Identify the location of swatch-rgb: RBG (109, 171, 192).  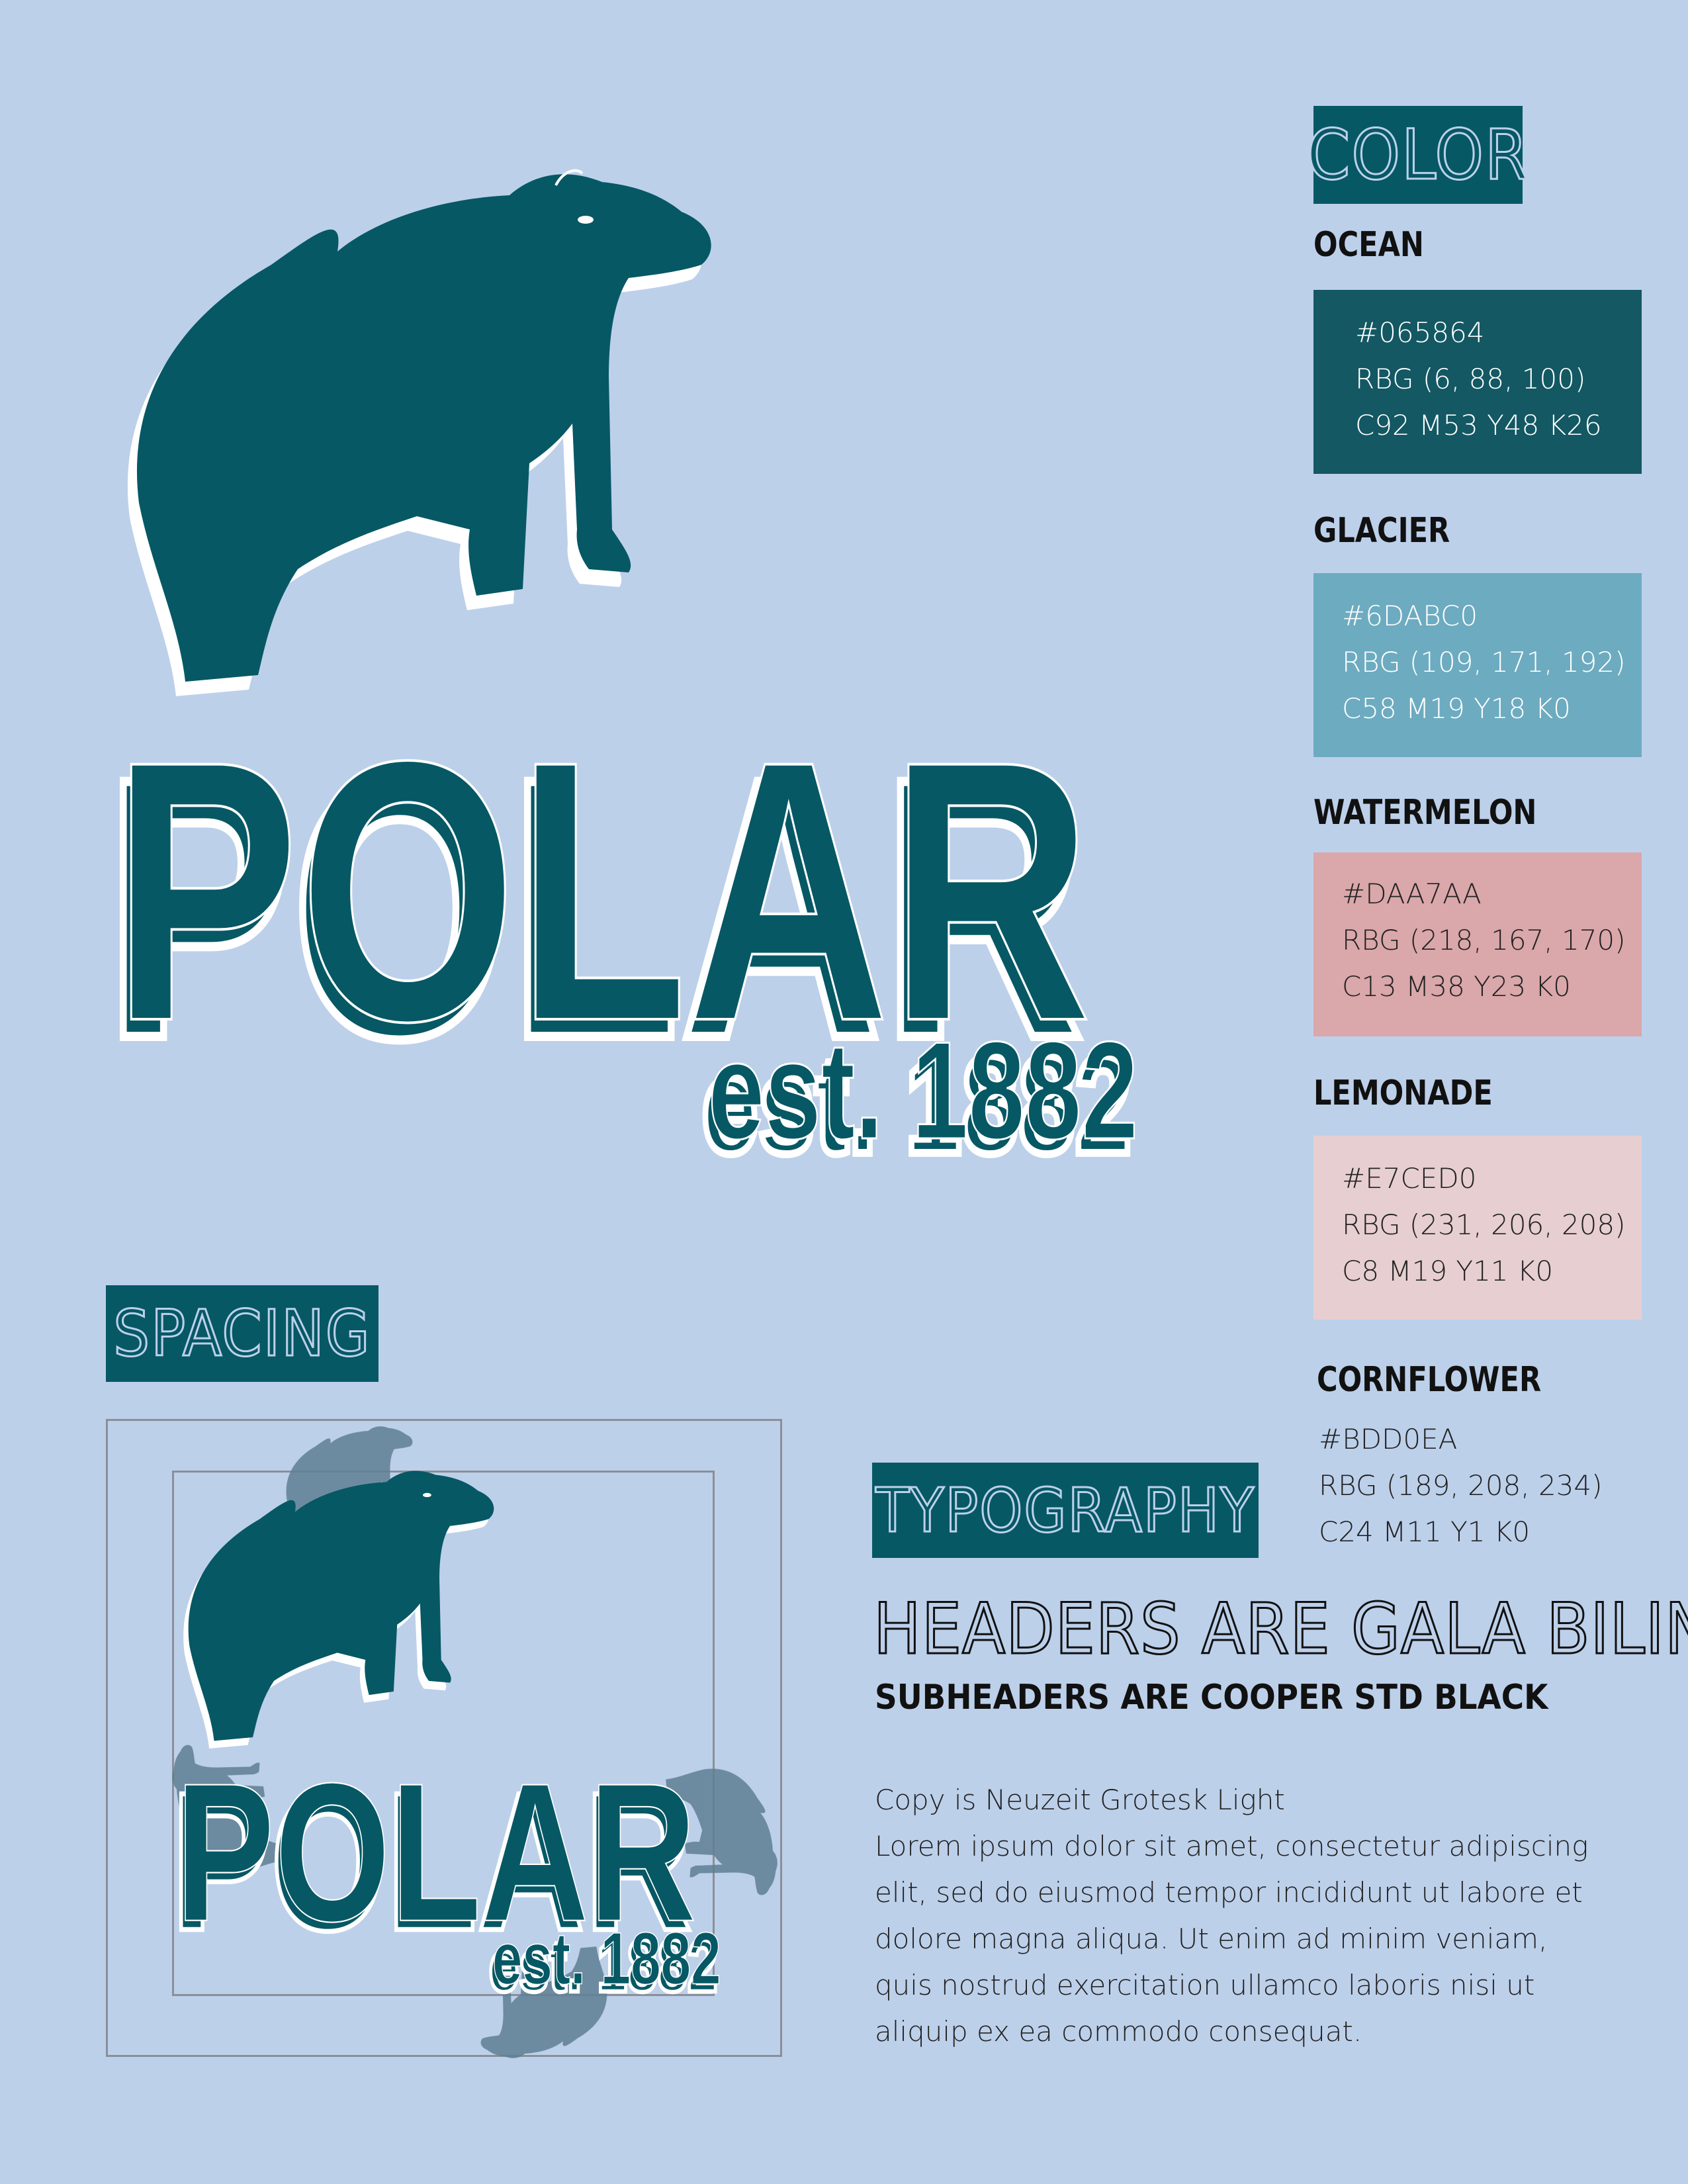
(1484, 662).